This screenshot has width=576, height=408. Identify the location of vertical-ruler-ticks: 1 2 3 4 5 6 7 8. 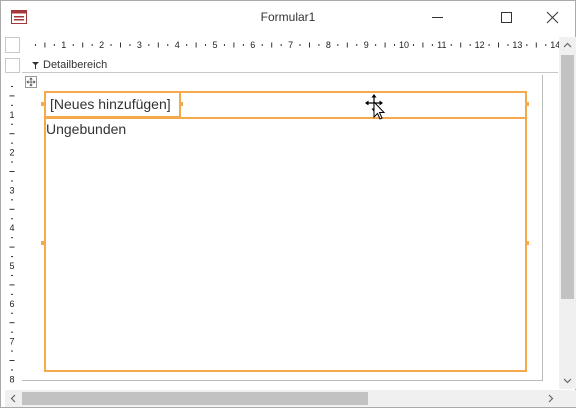
(12, 234).